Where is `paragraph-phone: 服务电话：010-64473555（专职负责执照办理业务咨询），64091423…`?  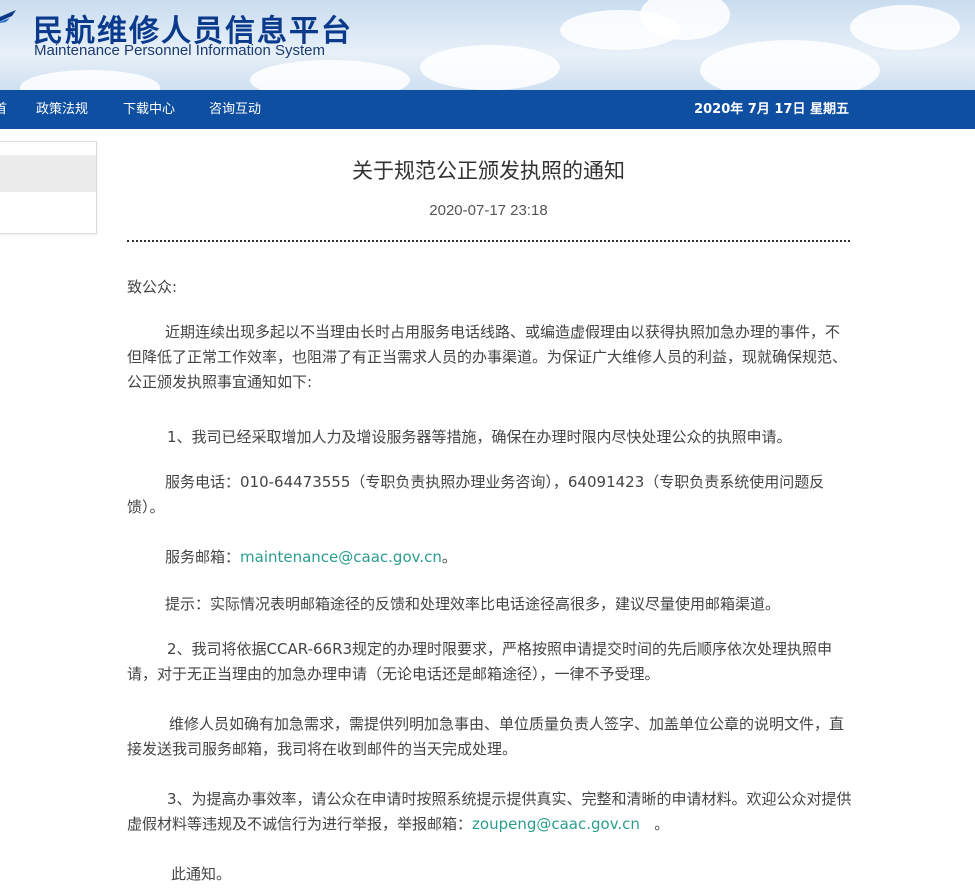 paragraph-phone: 服务电话：010-64473555（专职负责执照办理业务咨询），64091423… is located at coordinates (476, 494).